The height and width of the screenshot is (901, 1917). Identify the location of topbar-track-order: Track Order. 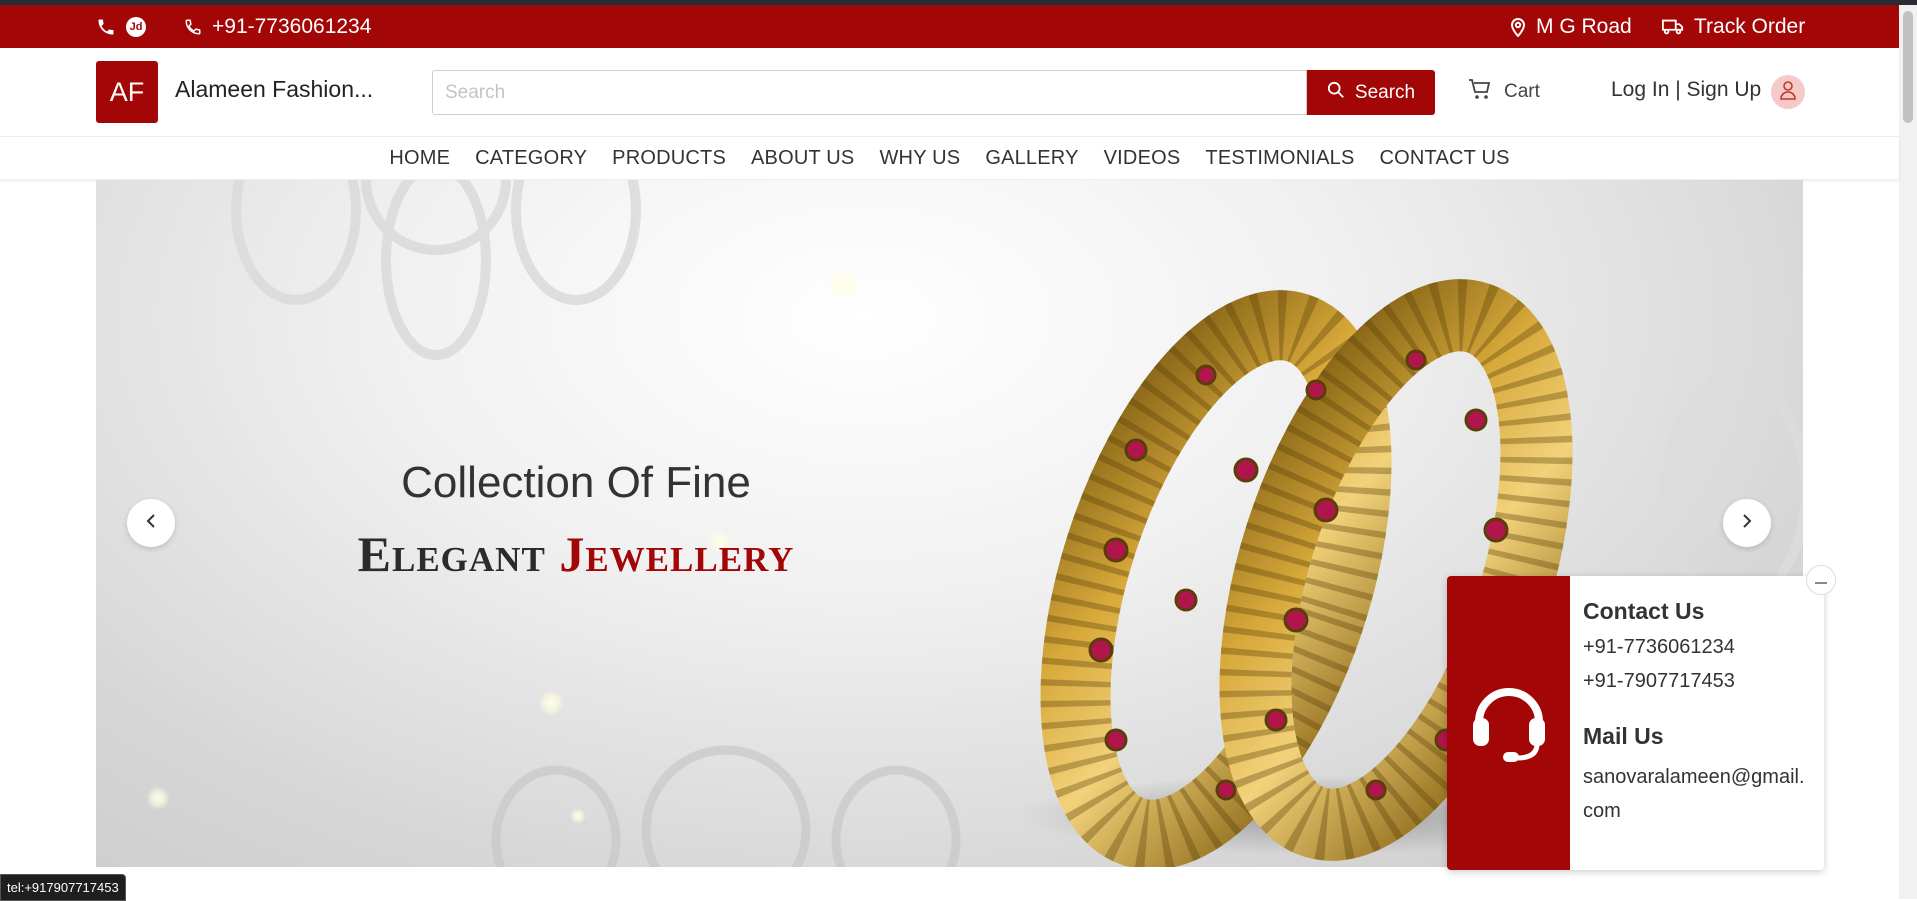
(1733, 26).